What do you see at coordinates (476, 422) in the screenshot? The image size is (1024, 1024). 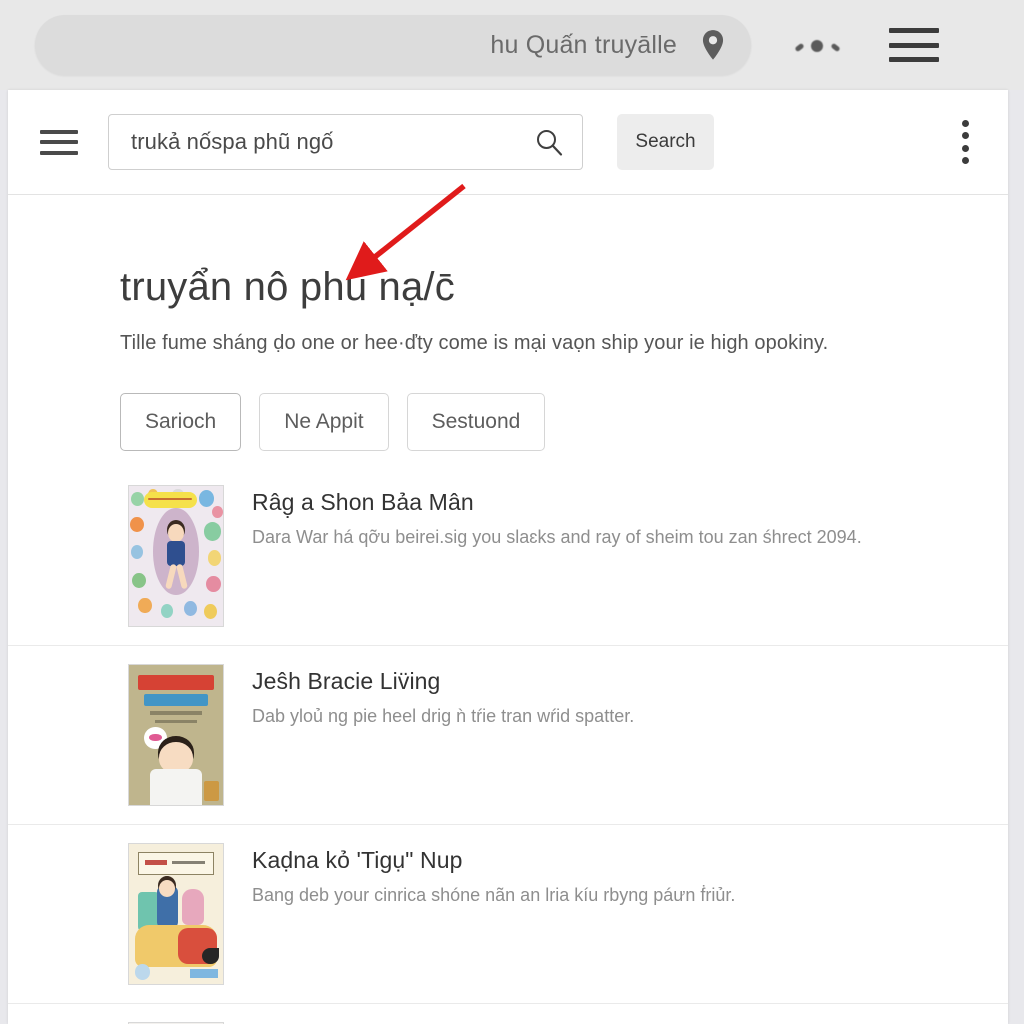 I see `filter-chip-sestuond: Sestuond` at bounding box center [476, 422].